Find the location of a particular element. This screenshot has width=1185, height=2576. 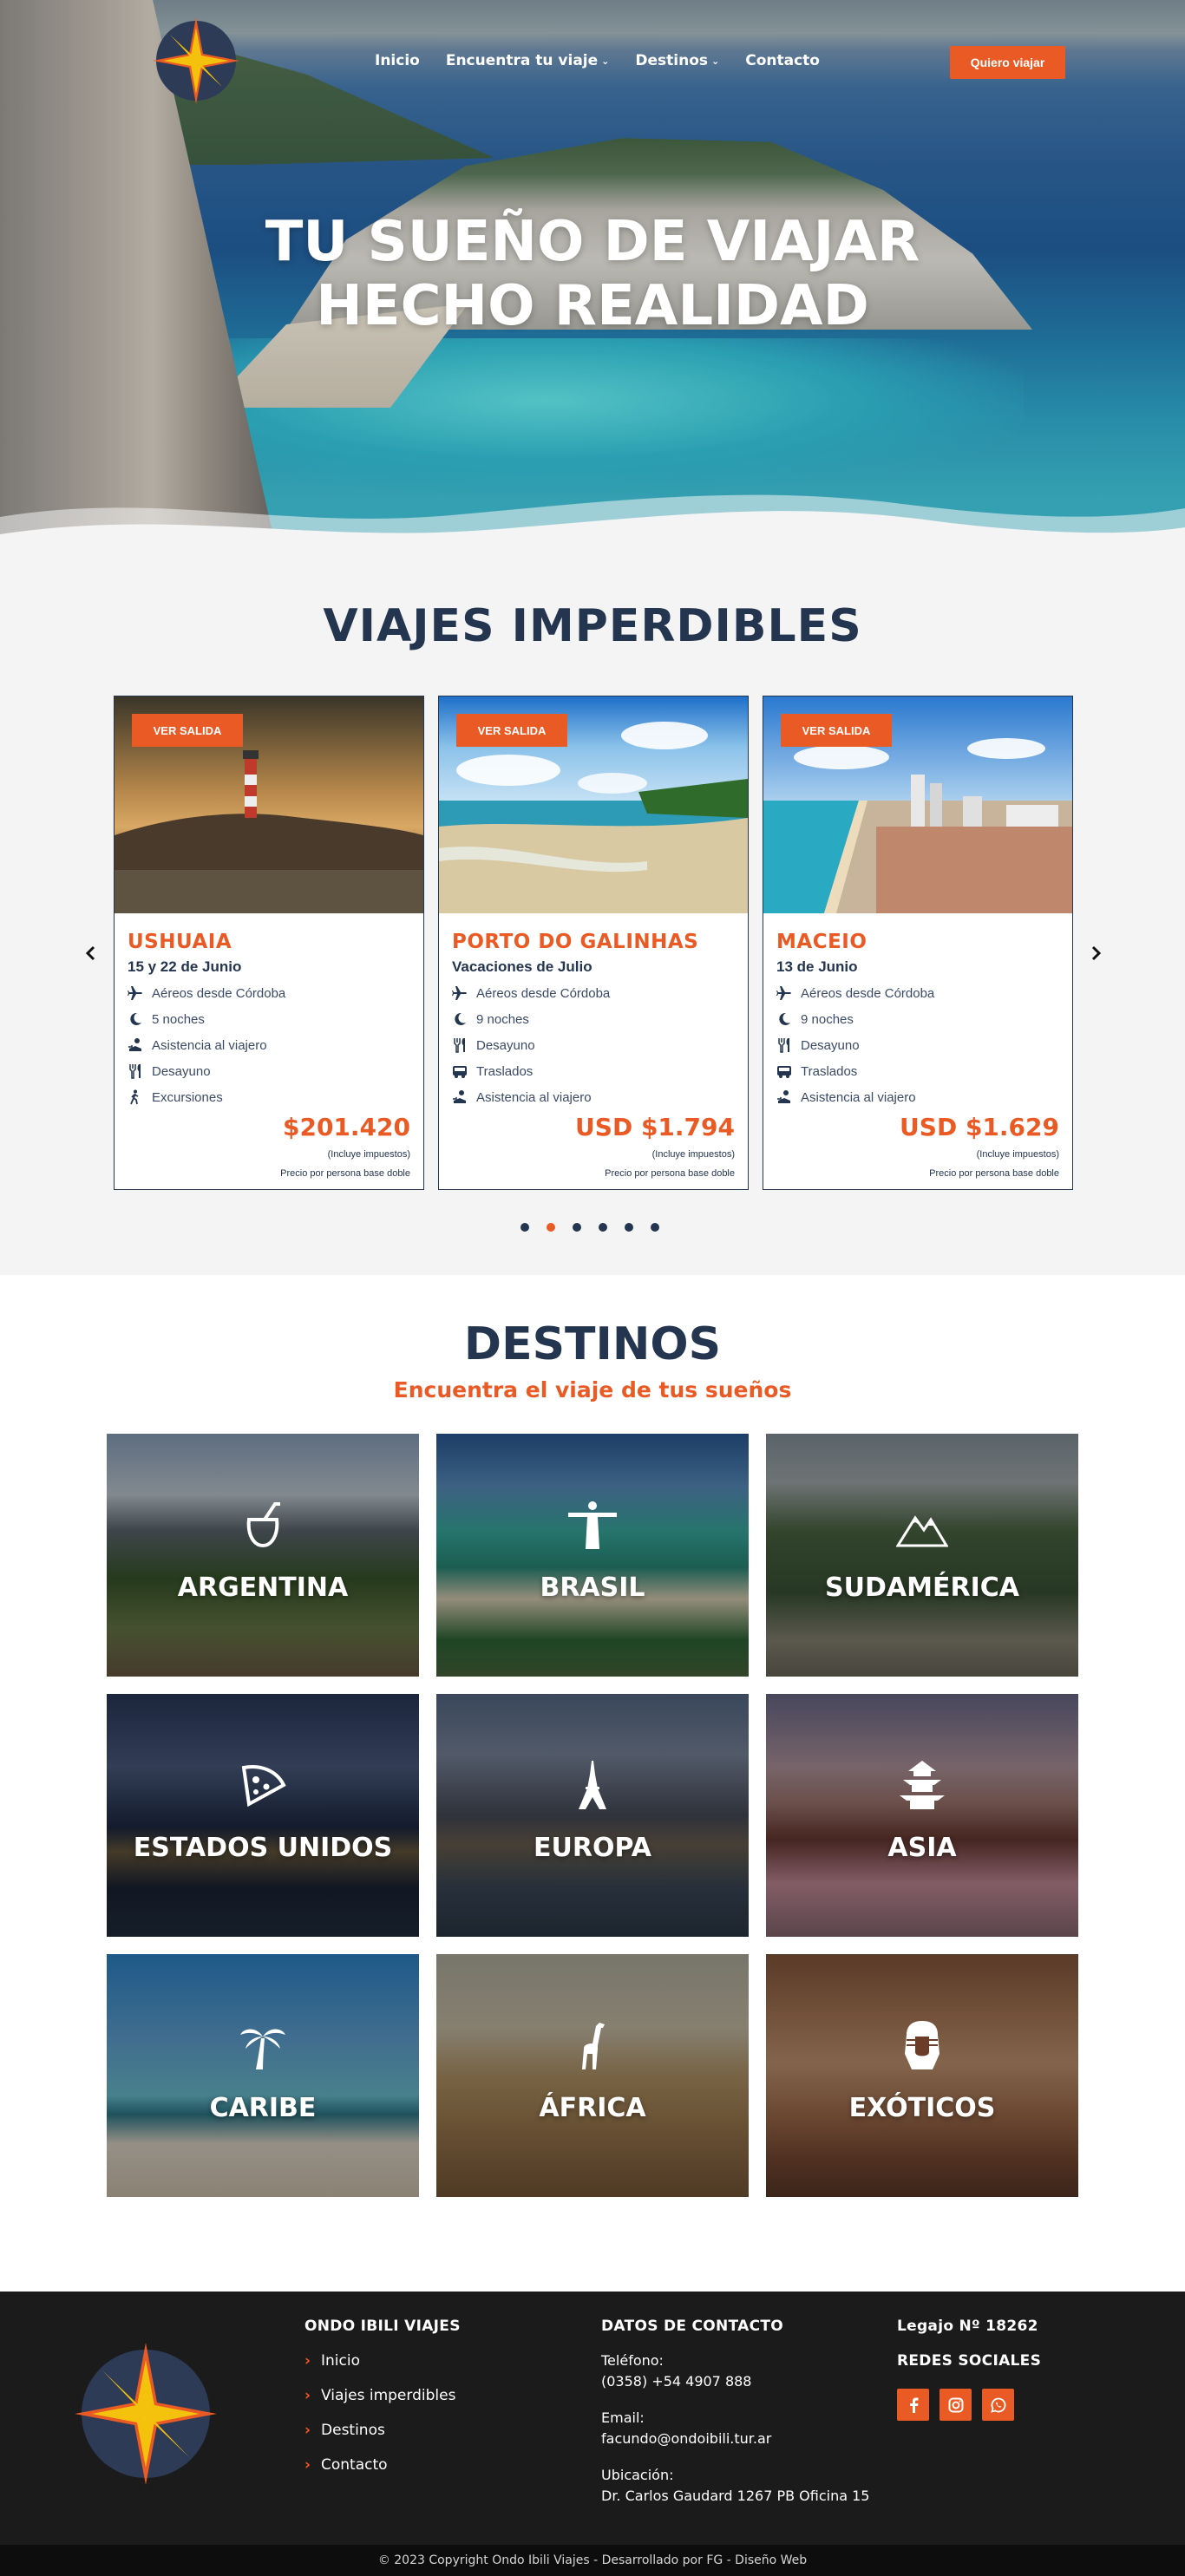

whatsapp-button is located at coordinates (998, 2405).